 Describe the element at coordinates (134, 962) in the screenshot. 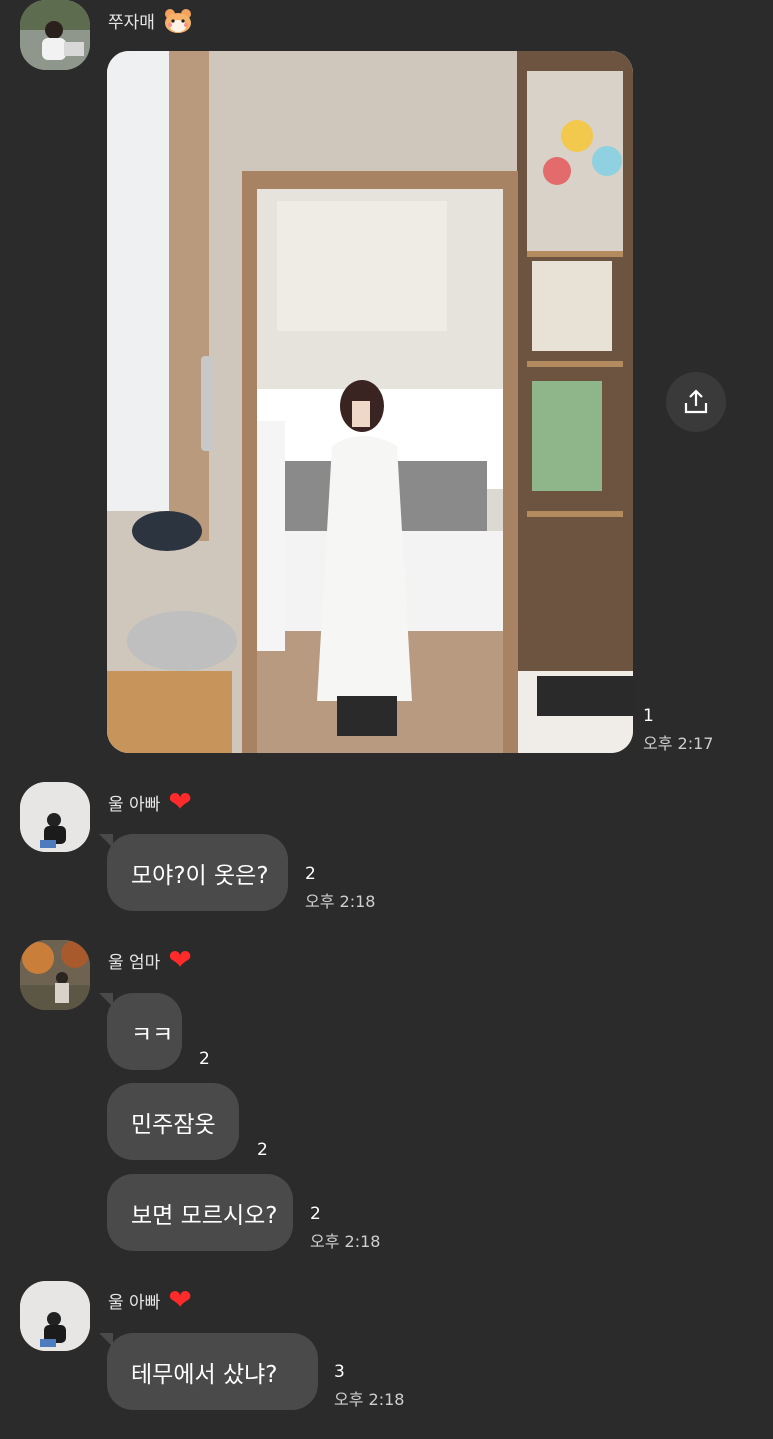

I see `sender-name: 울 엄마` at that location.